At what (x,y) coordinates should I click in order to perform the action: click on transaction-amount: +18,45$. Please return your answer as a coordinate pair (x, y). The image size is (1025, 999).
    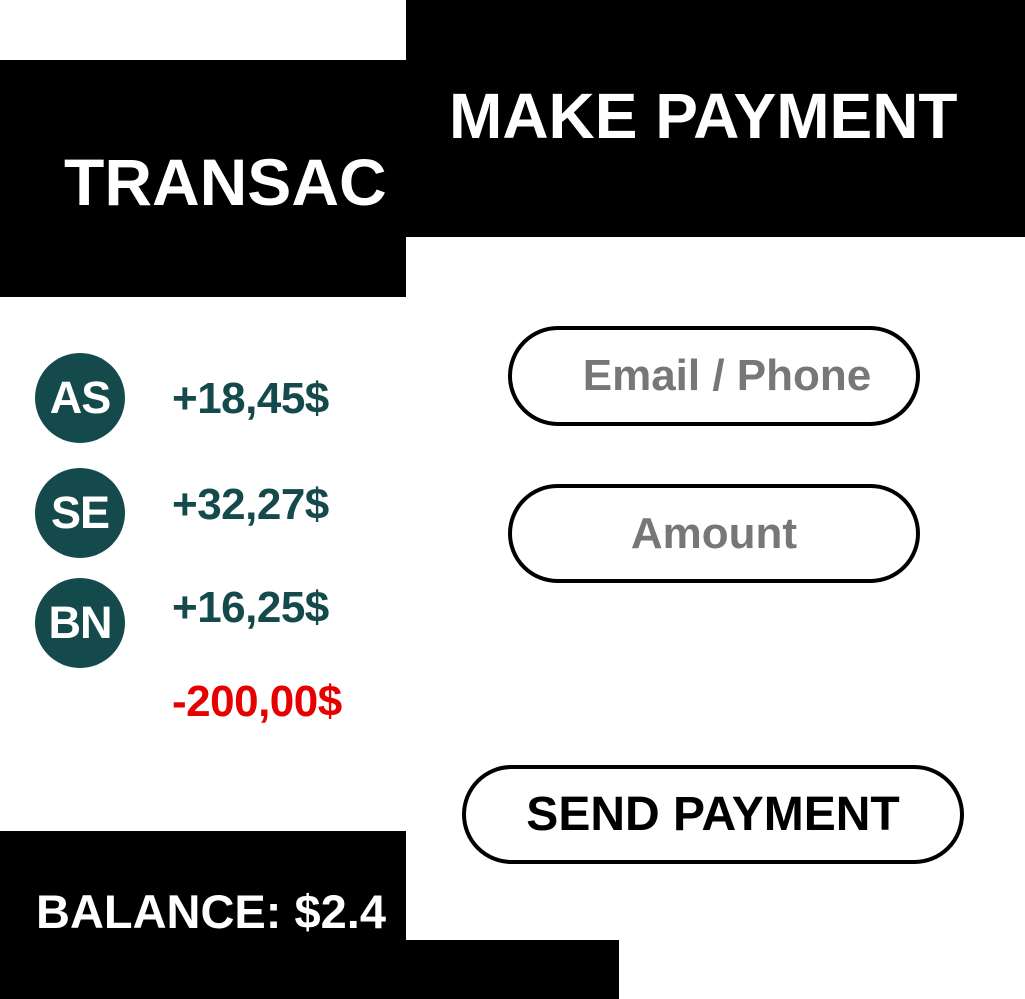
    Looking at the image, I should click on (250, 398).